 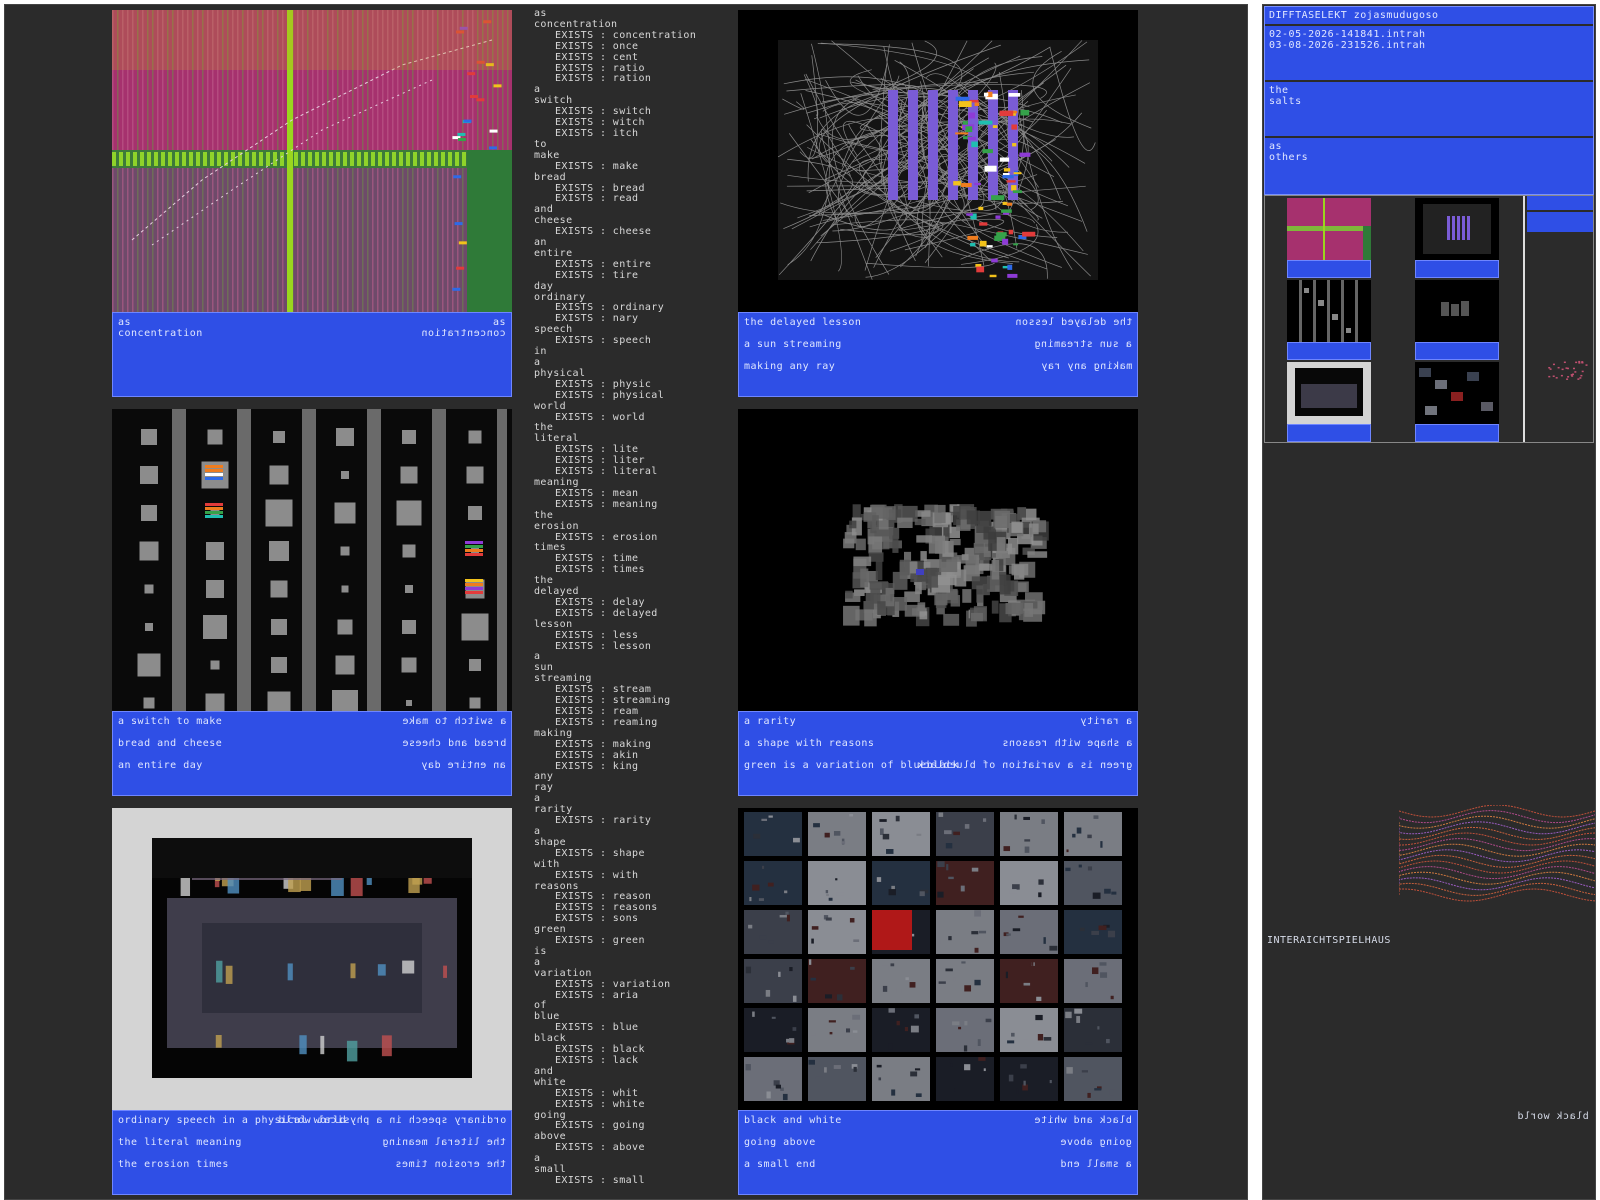 I want to click on caption-right-2: concentration, so click(x=463, y=333).